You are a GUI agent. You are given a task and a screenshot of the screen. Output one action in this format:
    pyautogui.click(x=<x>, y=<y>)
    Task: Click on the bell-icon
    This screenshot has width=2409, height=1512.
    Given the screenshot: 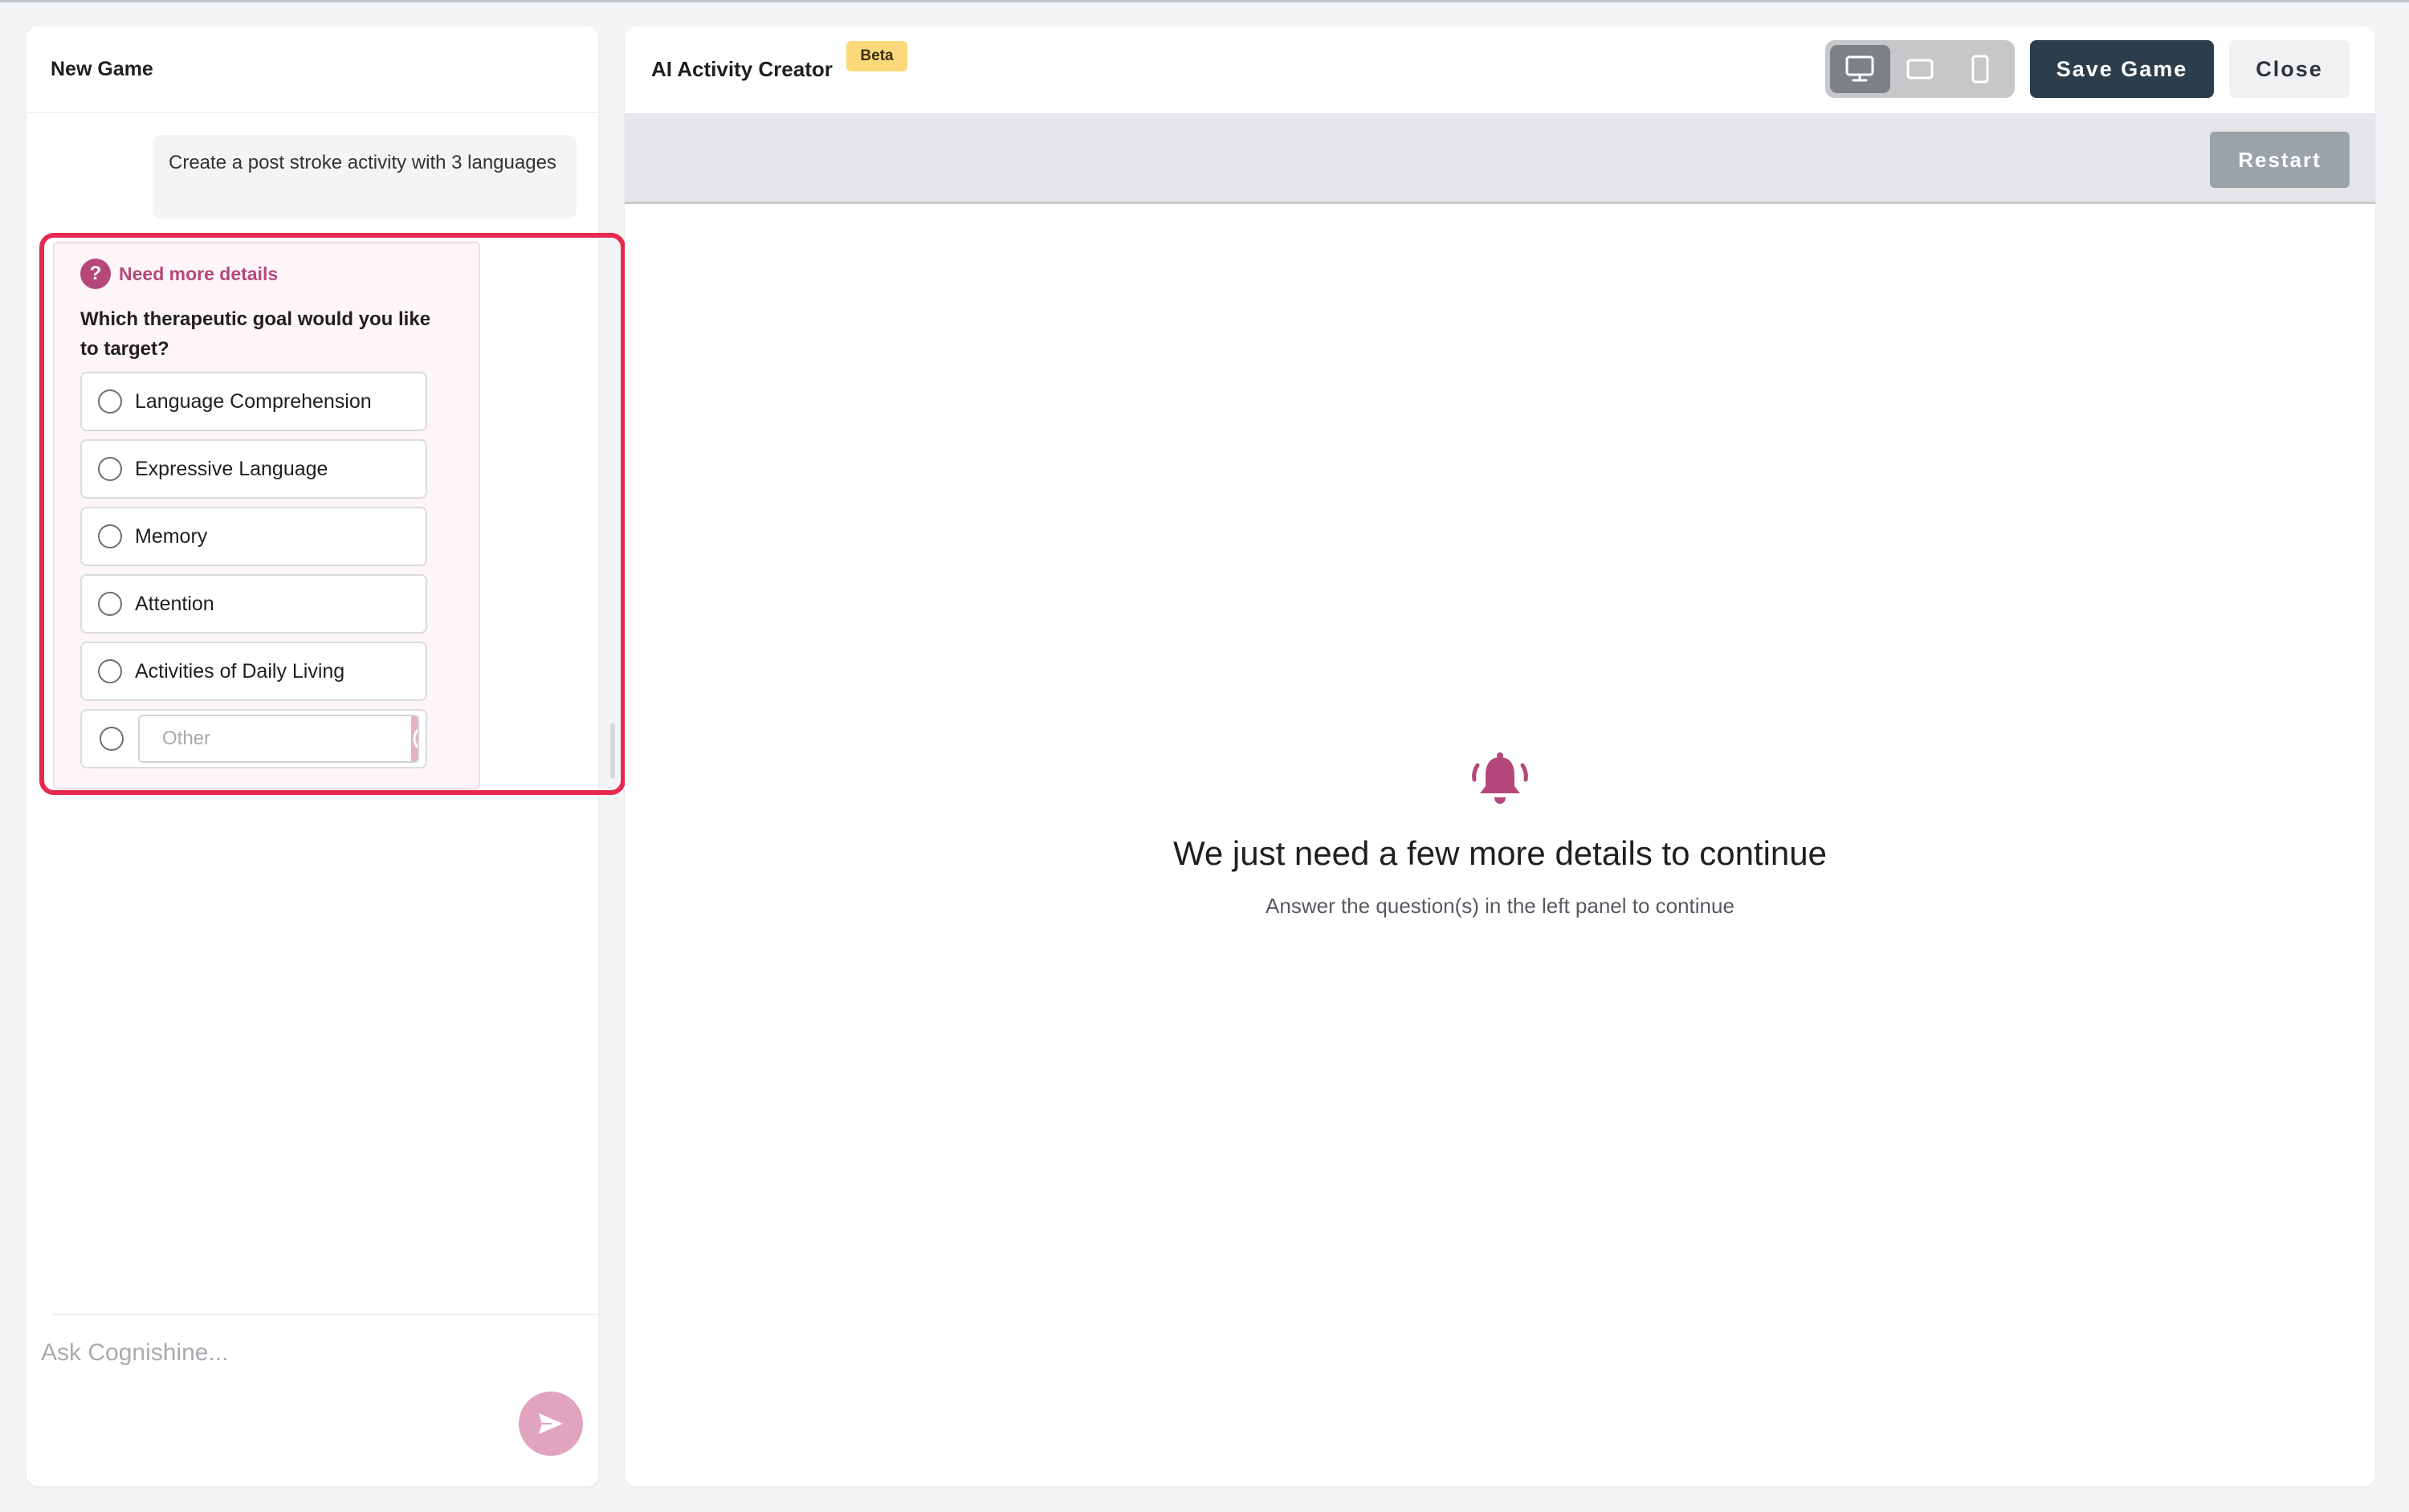 What is the action you would take?
    pyautogui.click(x=1500, y=778)
    